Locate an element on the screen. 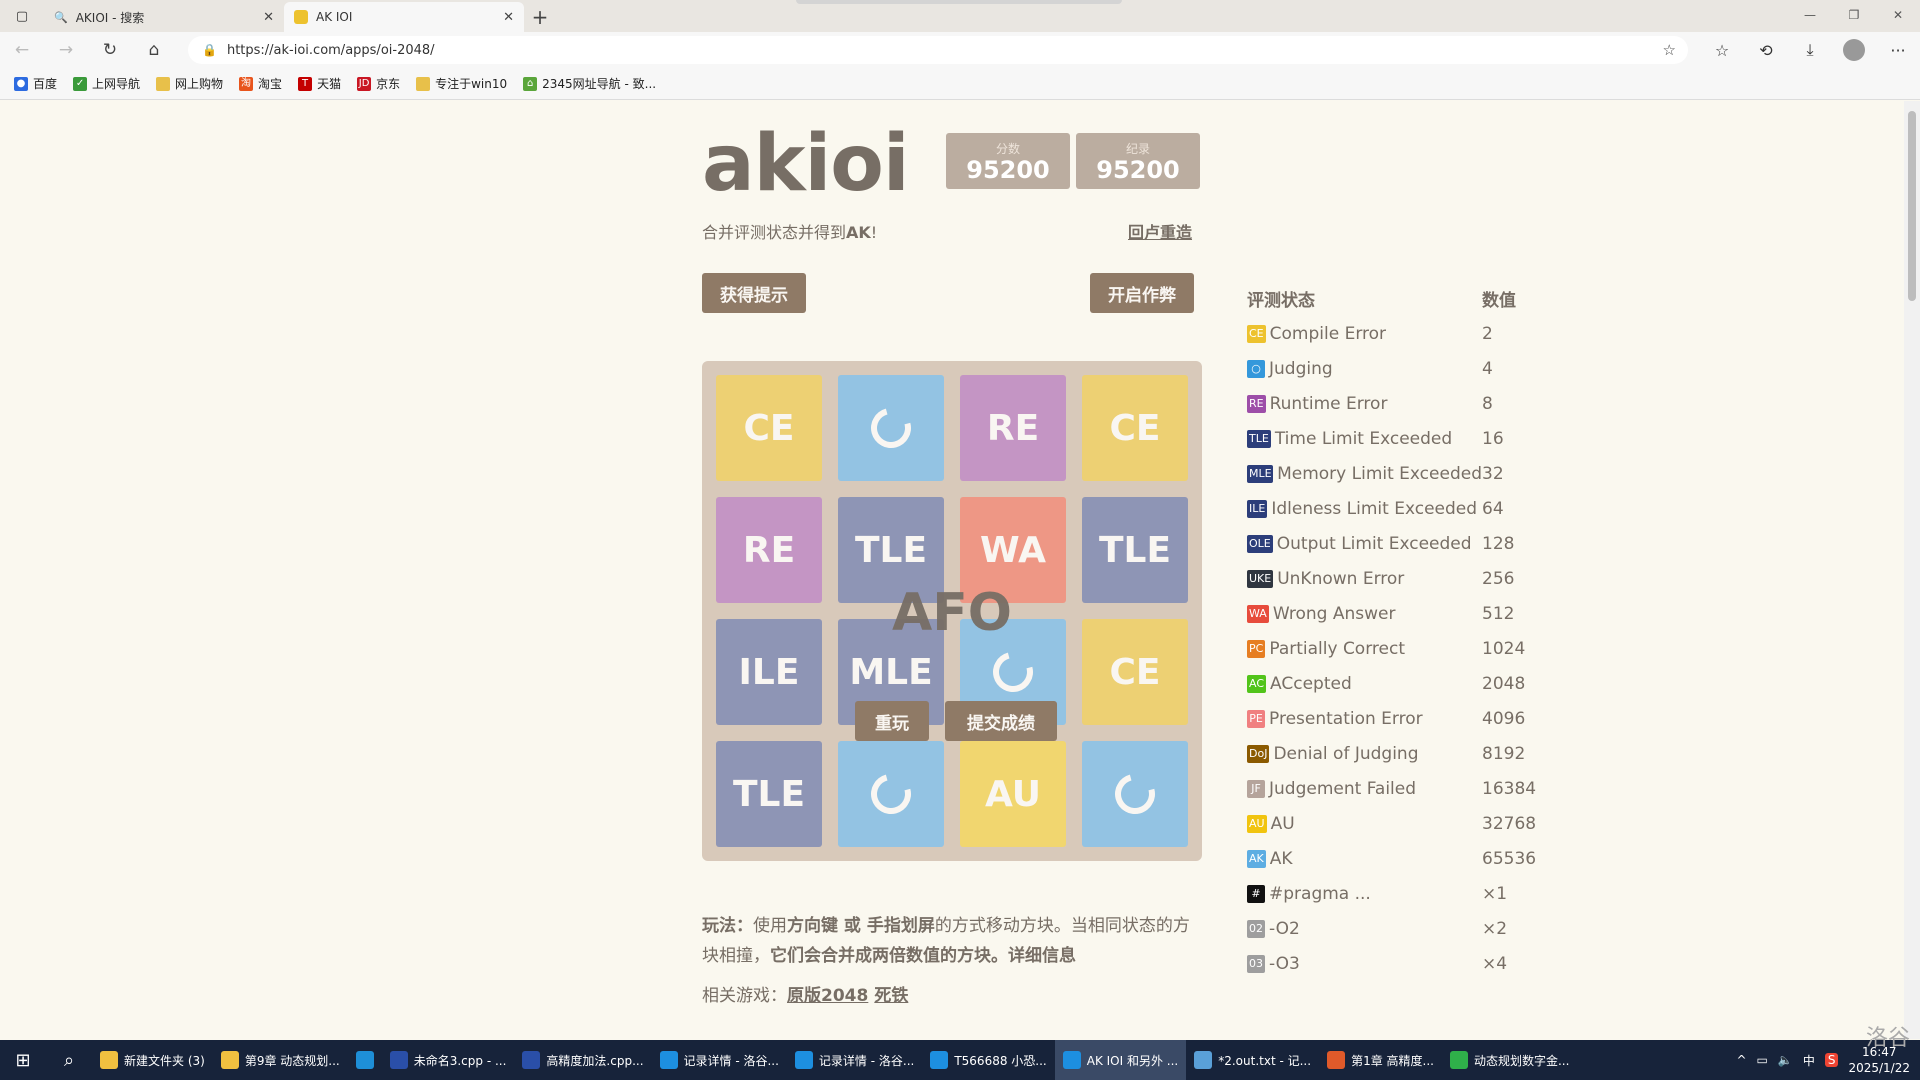  url-text: https://ak-ioi.com/apps/oi-2048/ is located at coordinates (330, 50).